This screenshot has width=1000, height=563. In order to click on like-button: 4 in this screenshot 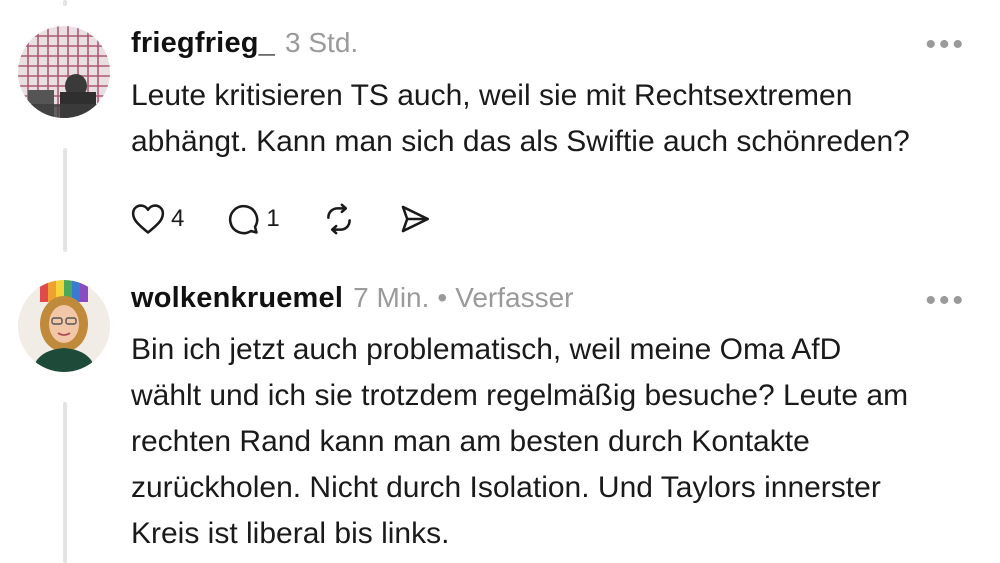, I will do `click(157, 219)`.